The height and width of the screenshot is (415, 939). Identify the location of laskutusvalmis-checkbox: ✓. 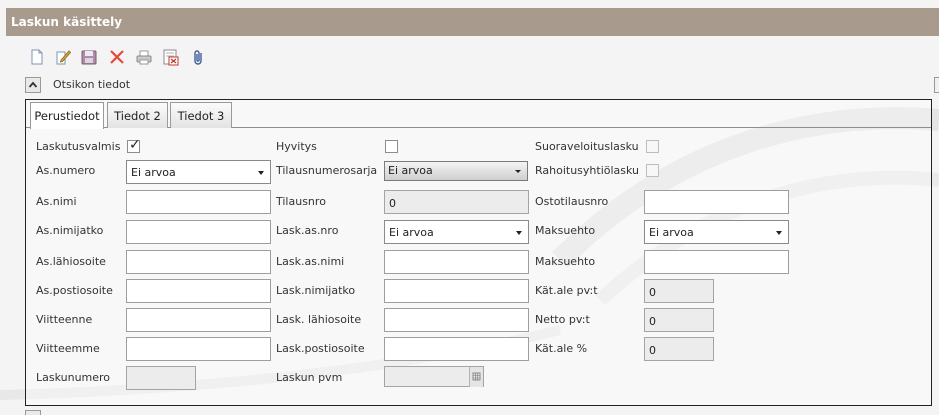
(134, 145).